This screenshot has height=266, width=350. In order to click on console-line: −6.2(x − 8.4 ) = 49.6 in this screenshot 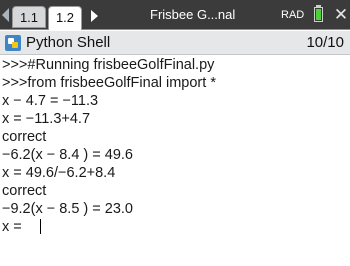, I will do `click(67, 155)`.